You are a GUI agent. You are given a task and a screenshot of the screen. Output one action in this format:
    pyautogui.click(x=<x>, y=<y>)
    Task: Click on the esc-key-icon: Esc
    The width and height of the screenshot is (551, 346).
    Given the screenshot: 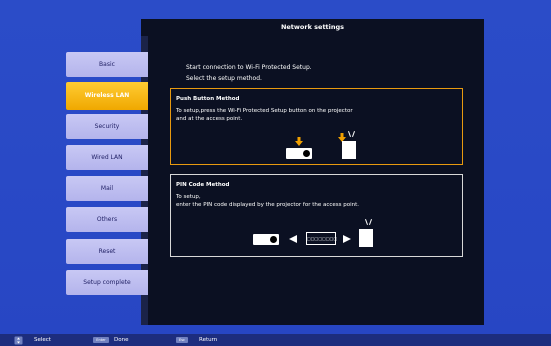 What is the action you would take?
    pyautogui.click(x=182, y=340)
    